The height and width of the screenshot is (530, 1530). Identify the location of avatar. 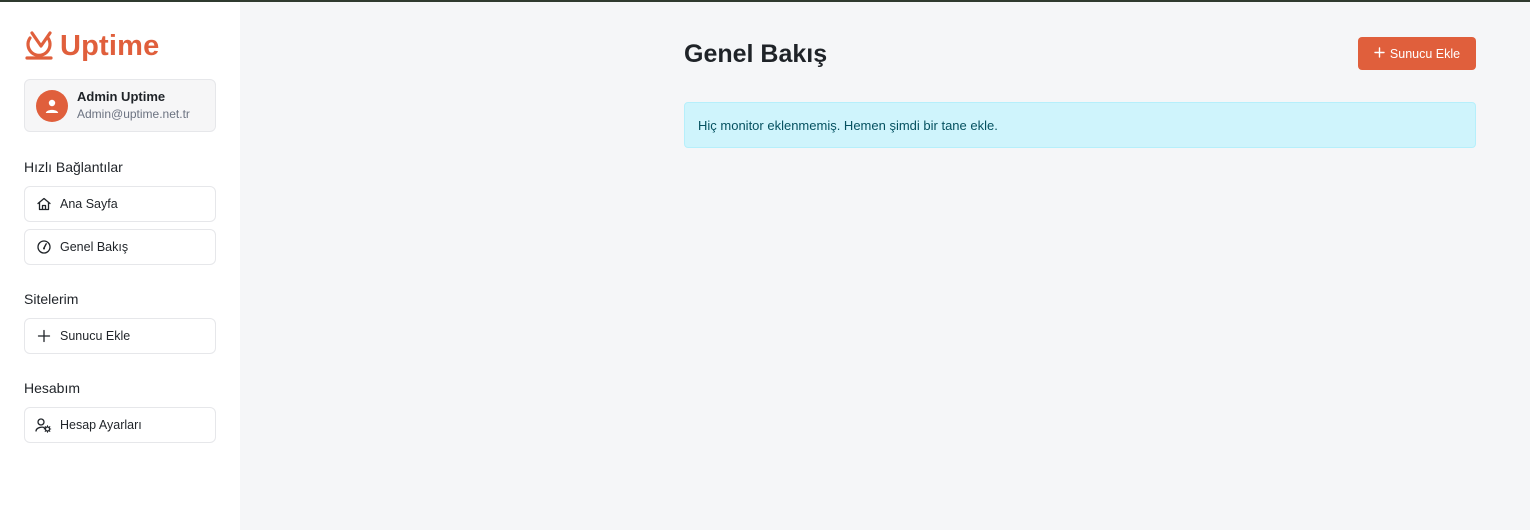
(52, 105).